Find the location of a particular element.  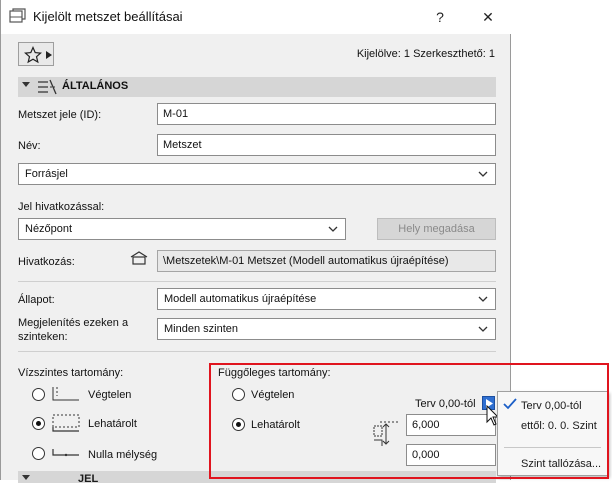

reference-label: Hivatkozás: is located at coordinates (46, 262).